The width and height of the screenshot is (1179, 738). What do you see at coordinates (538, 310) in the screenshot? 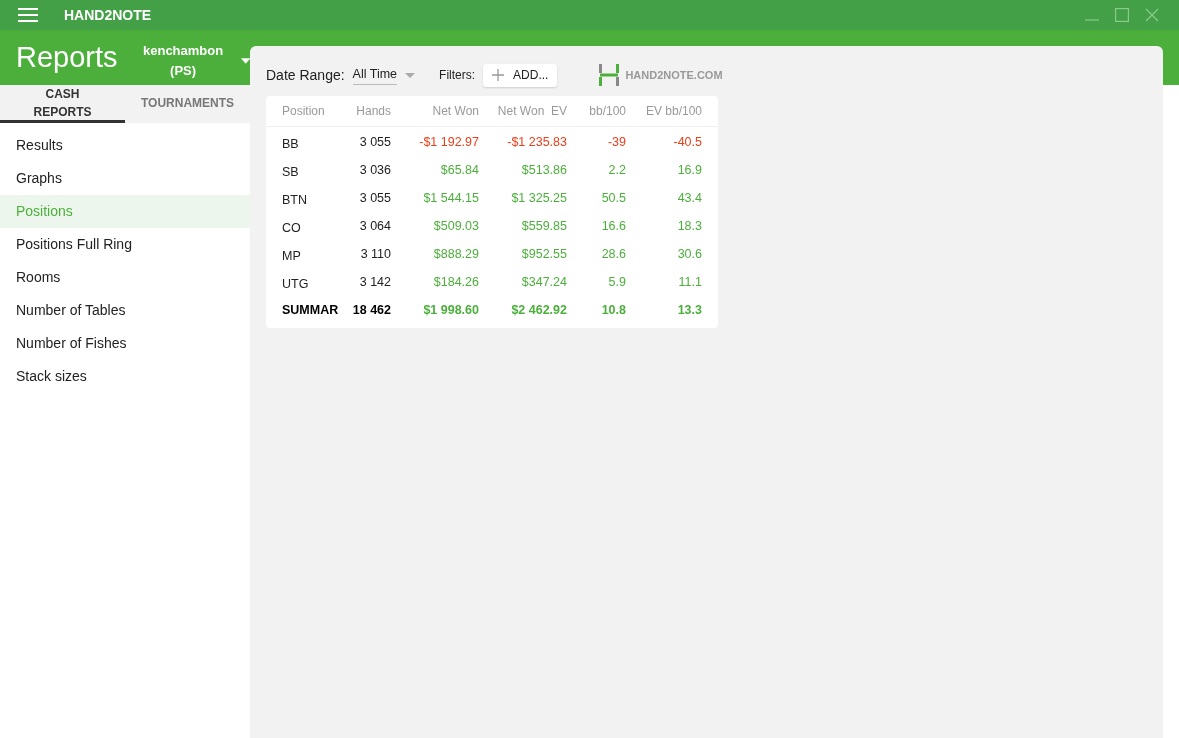
I see `table-cell-text: $2 462.92` at bounding box center [538, 310].